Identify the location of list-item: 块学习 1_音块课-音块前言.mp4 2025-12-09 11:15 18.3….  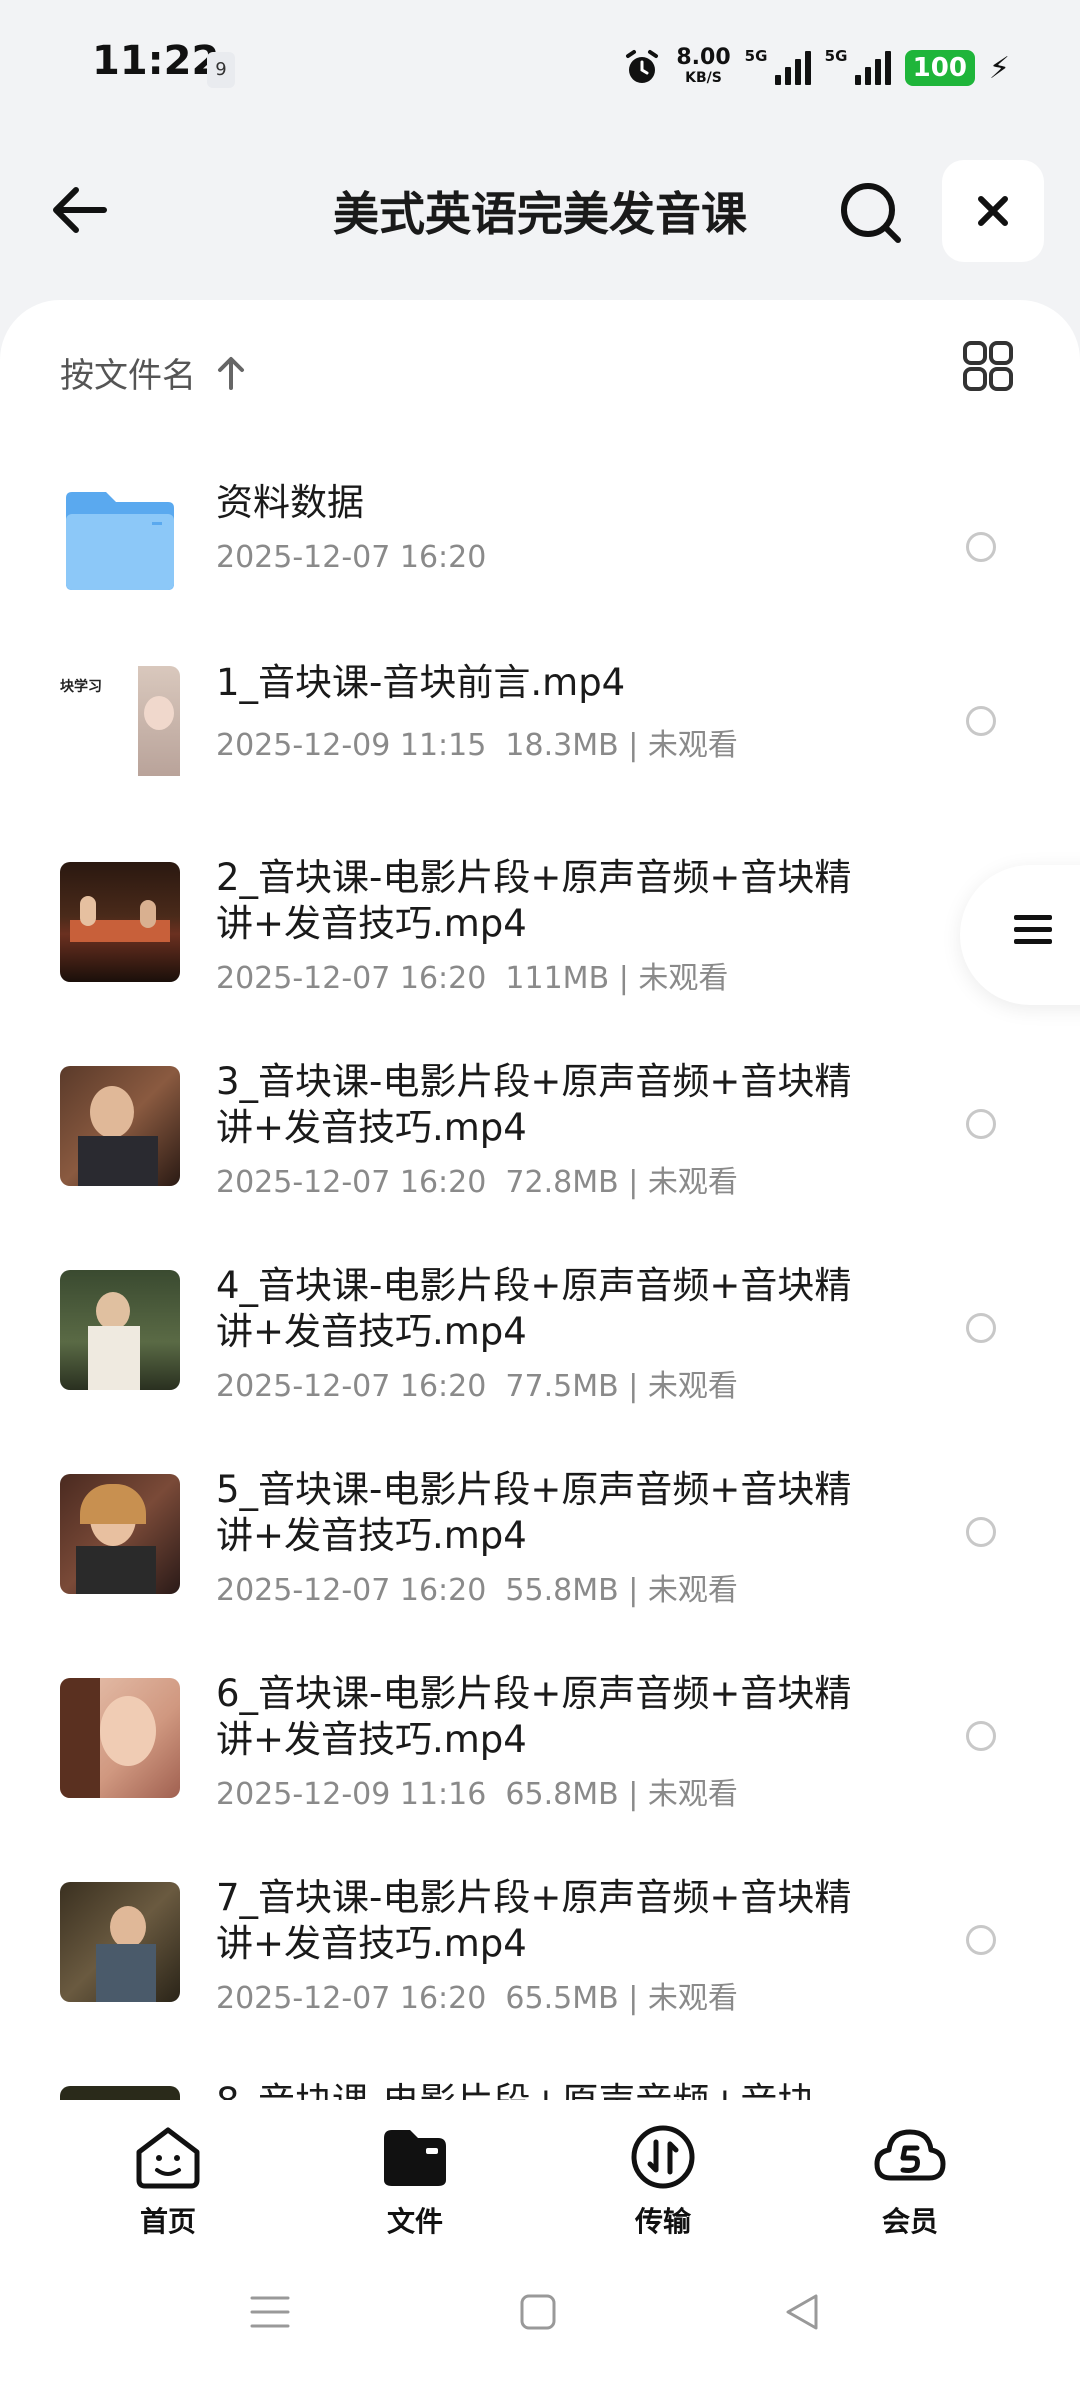
(540, 750).